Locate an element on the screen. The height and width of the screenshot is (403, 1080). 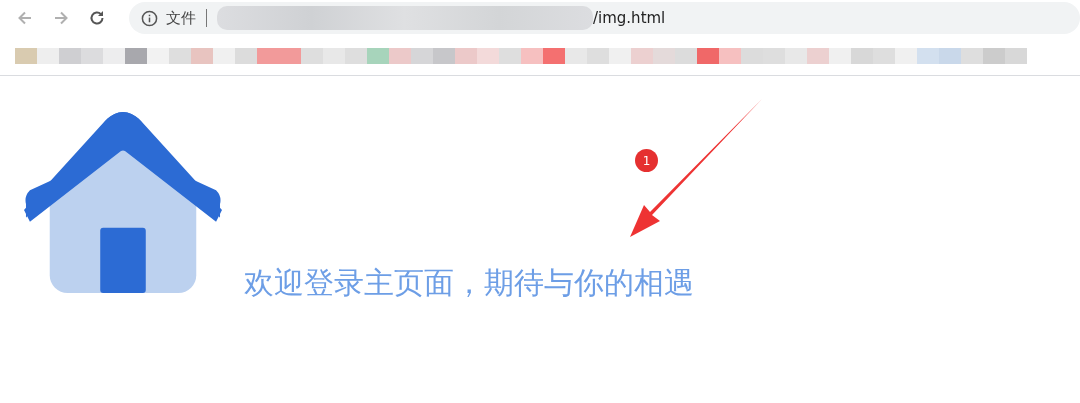
welcome-text: 欢迎登录主页面，期待与你的相遇 is located at coordinates (469, 283).